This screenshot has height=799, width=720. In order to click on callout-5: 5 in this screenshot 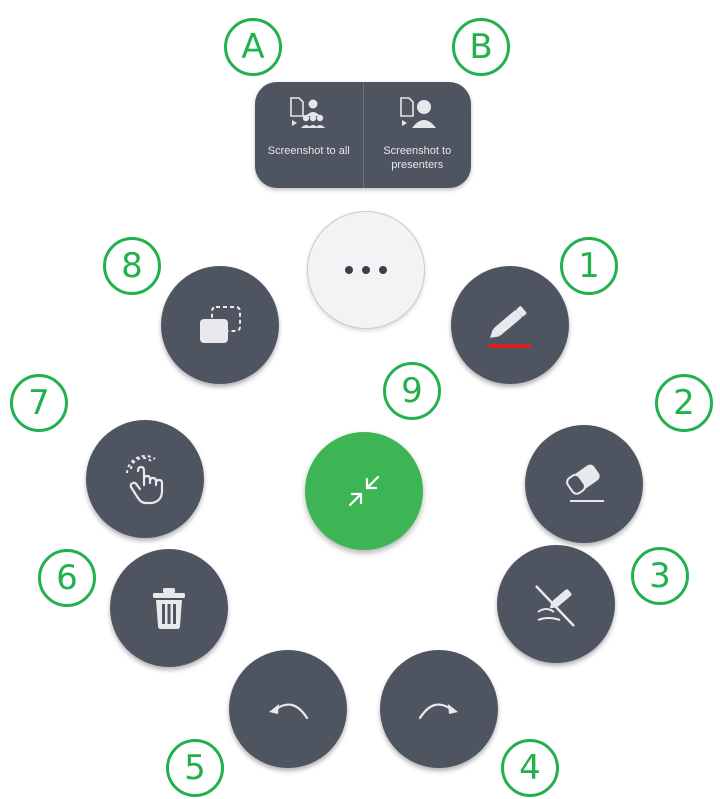, I will do `click(195, 768)`.